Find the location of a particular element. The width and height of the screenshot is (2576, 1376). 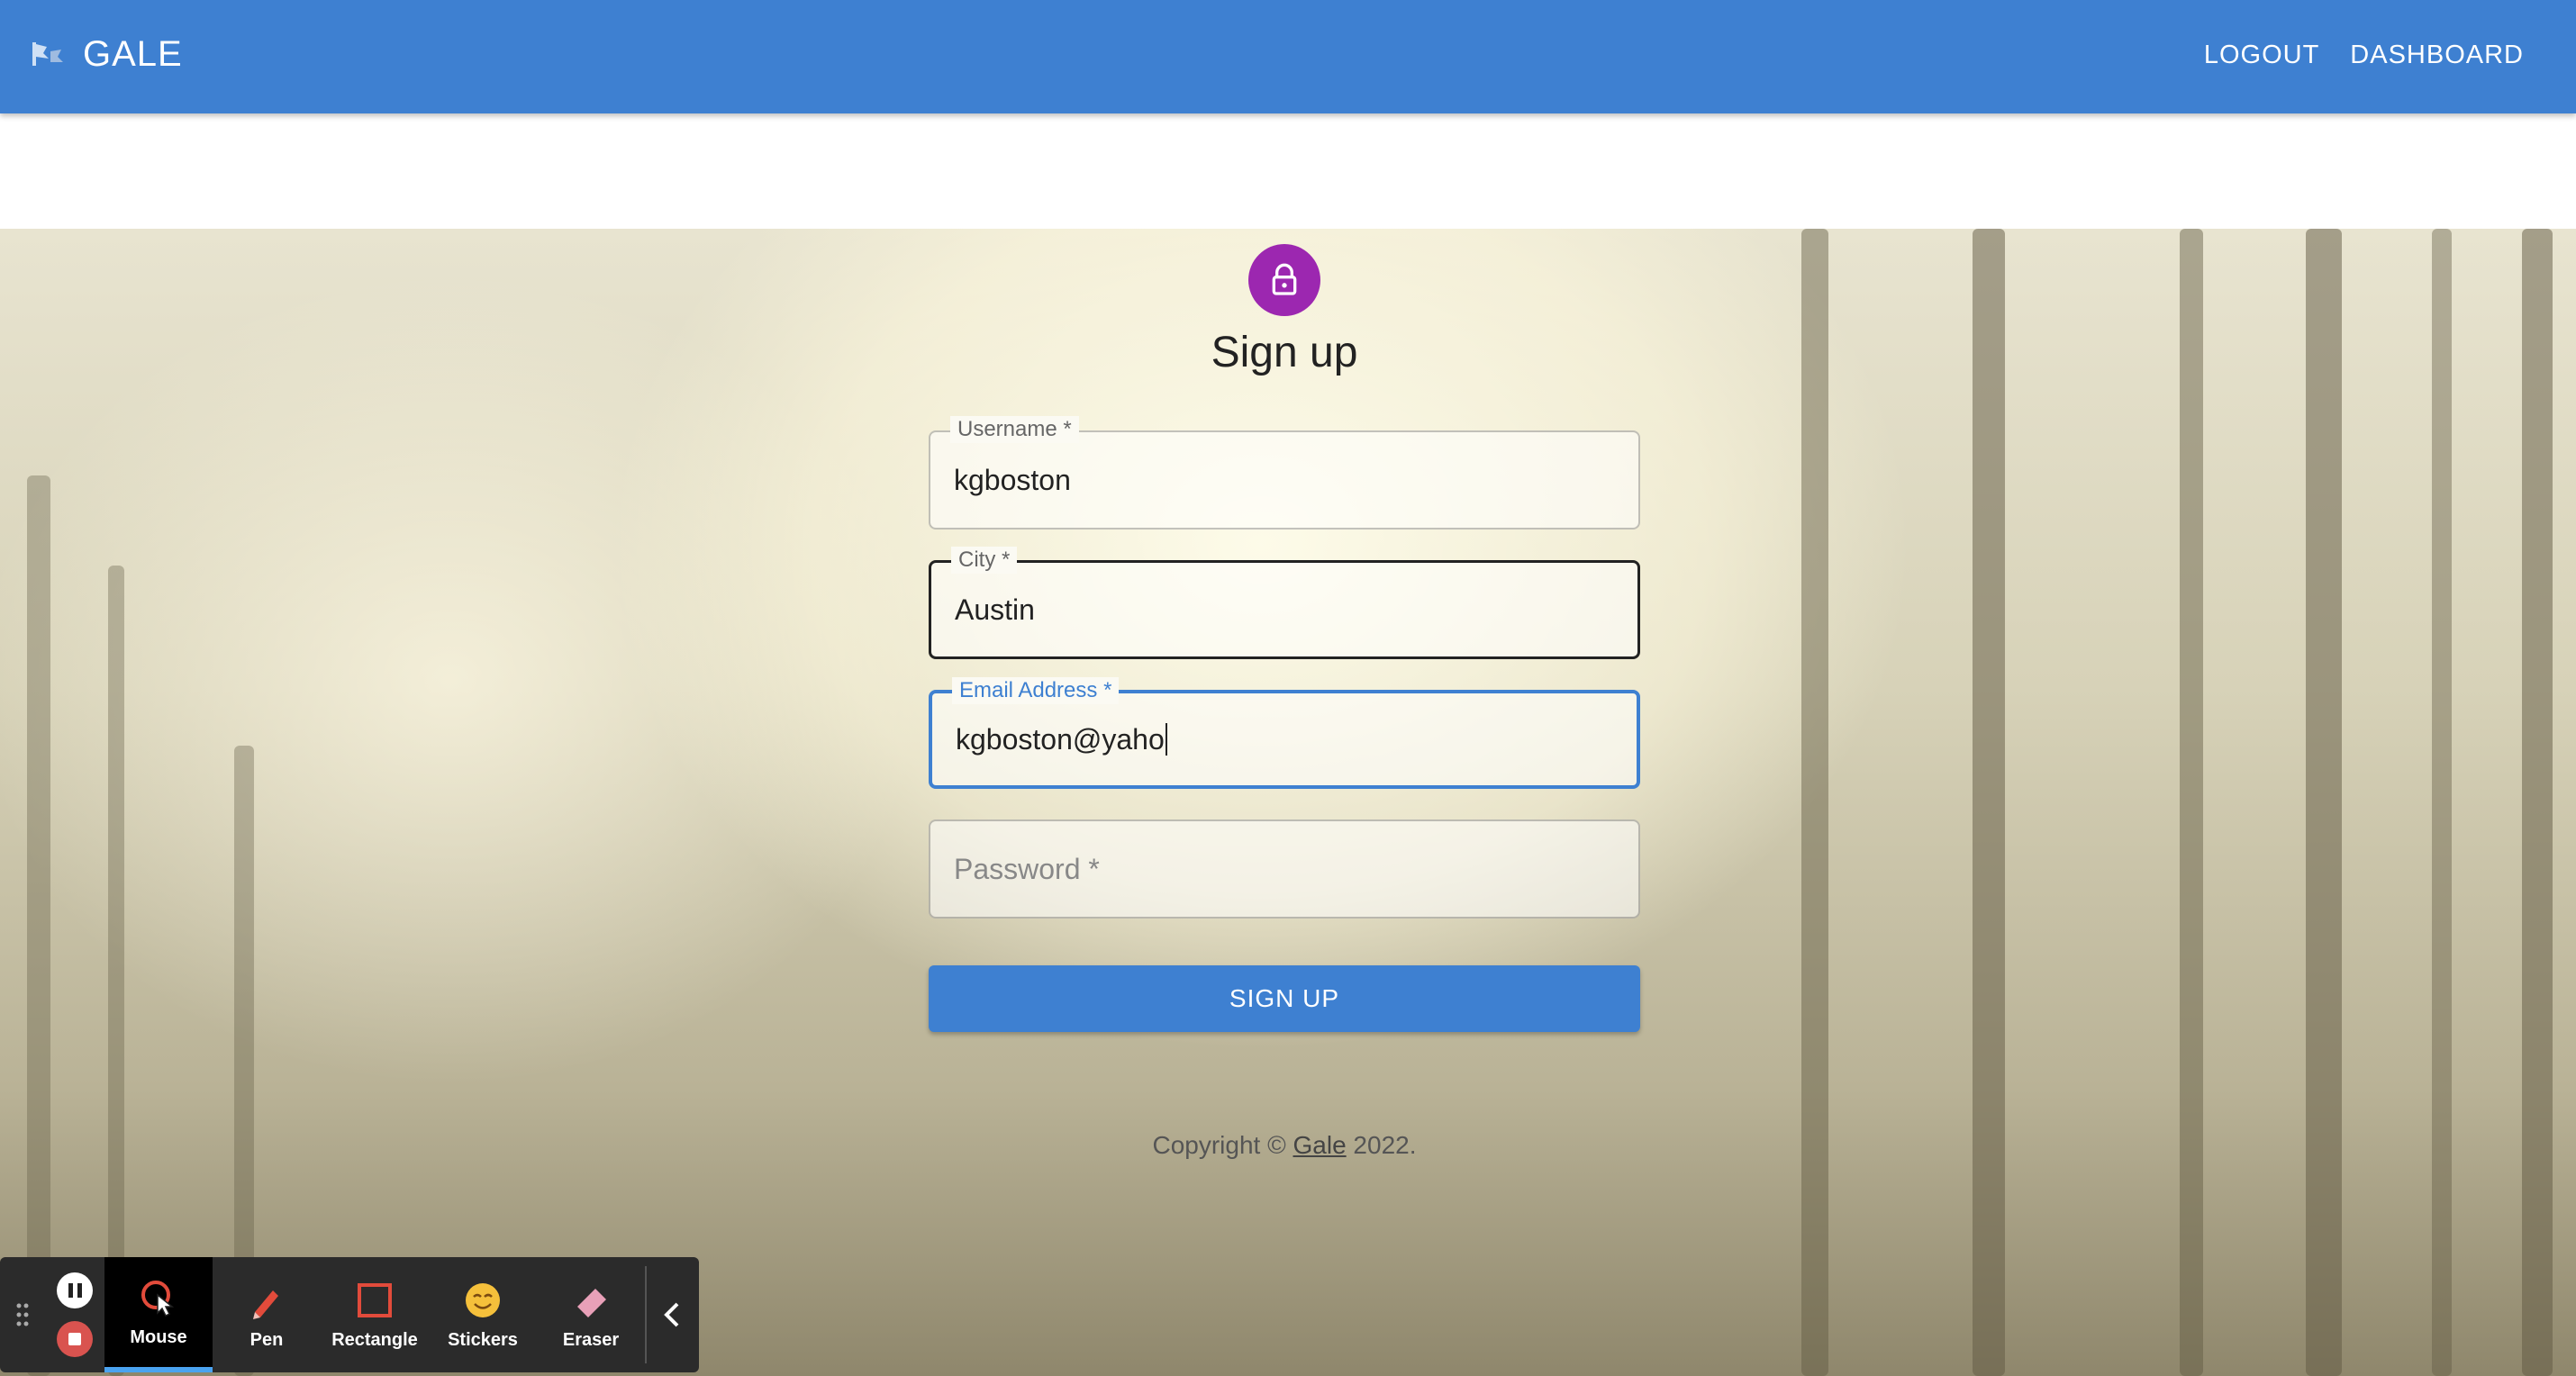

logout-link: LOGOUT is located at coordinates (2261, 55).